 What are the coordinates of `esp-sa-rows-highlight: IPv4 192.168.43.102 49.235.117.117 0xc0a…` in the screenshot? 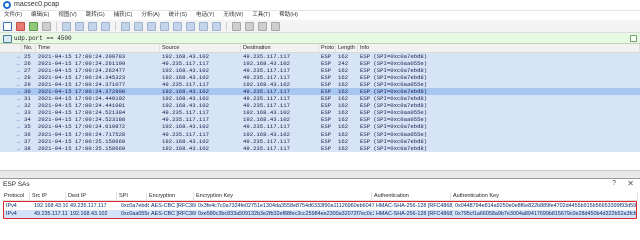 It's located at (320, 210).